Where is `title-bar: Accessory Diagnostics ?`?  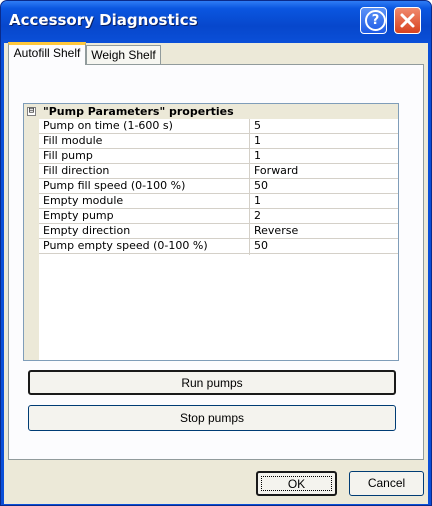 title-bar: Accessory Diagnostics ? is located at coordinates (216, 22).